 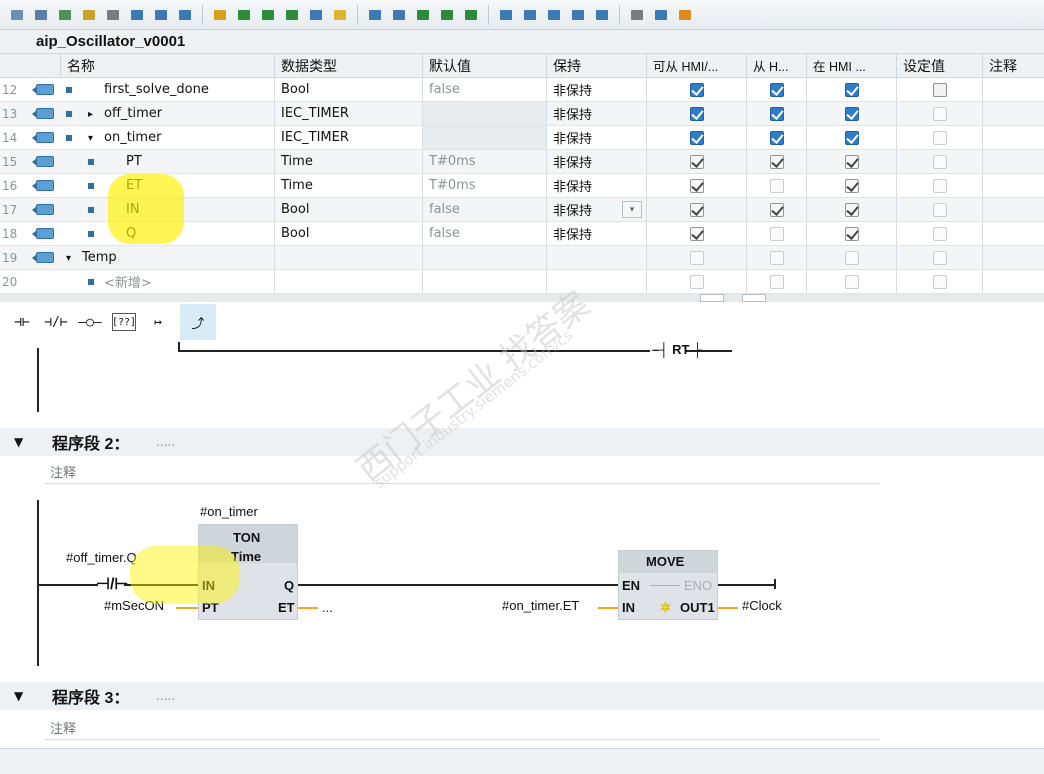 What do you see at coordinates (939, 65) in the screenshot?
I see `col-setpoint: 设定值` at bounding box center [939, 65].